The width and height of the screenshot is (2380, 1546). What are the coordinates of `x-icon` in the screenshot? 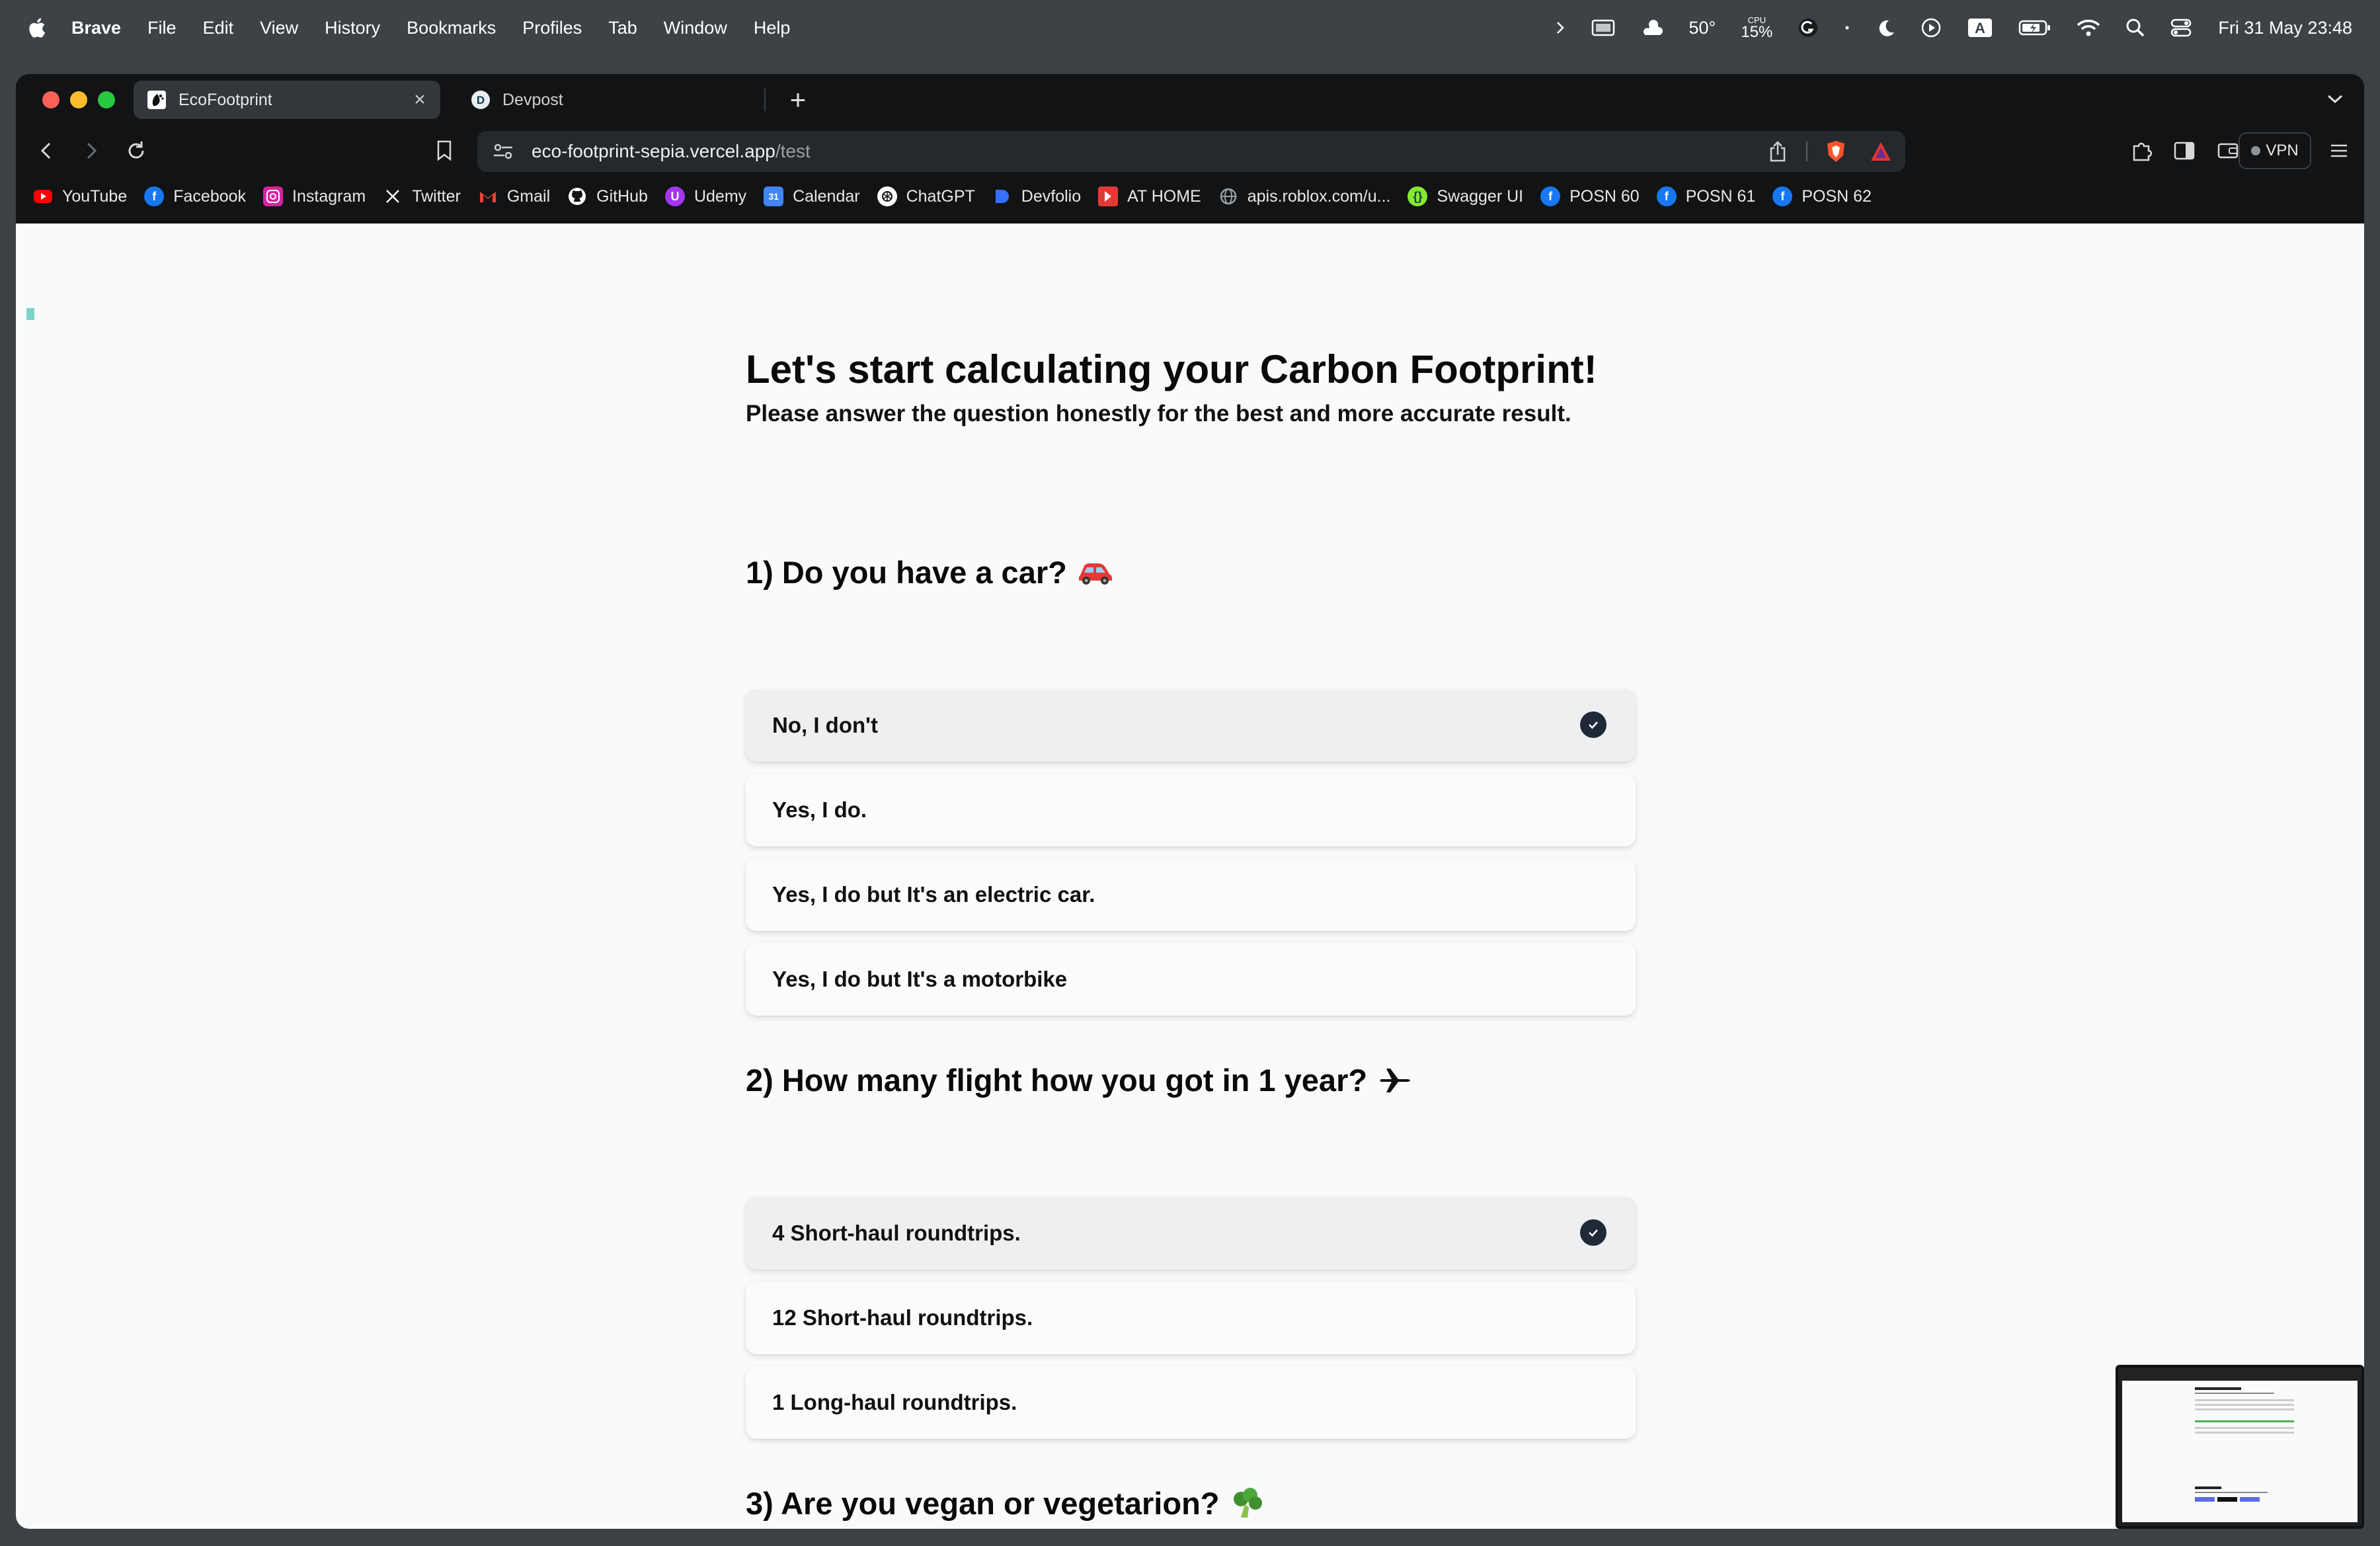 It's located at (393, 196).